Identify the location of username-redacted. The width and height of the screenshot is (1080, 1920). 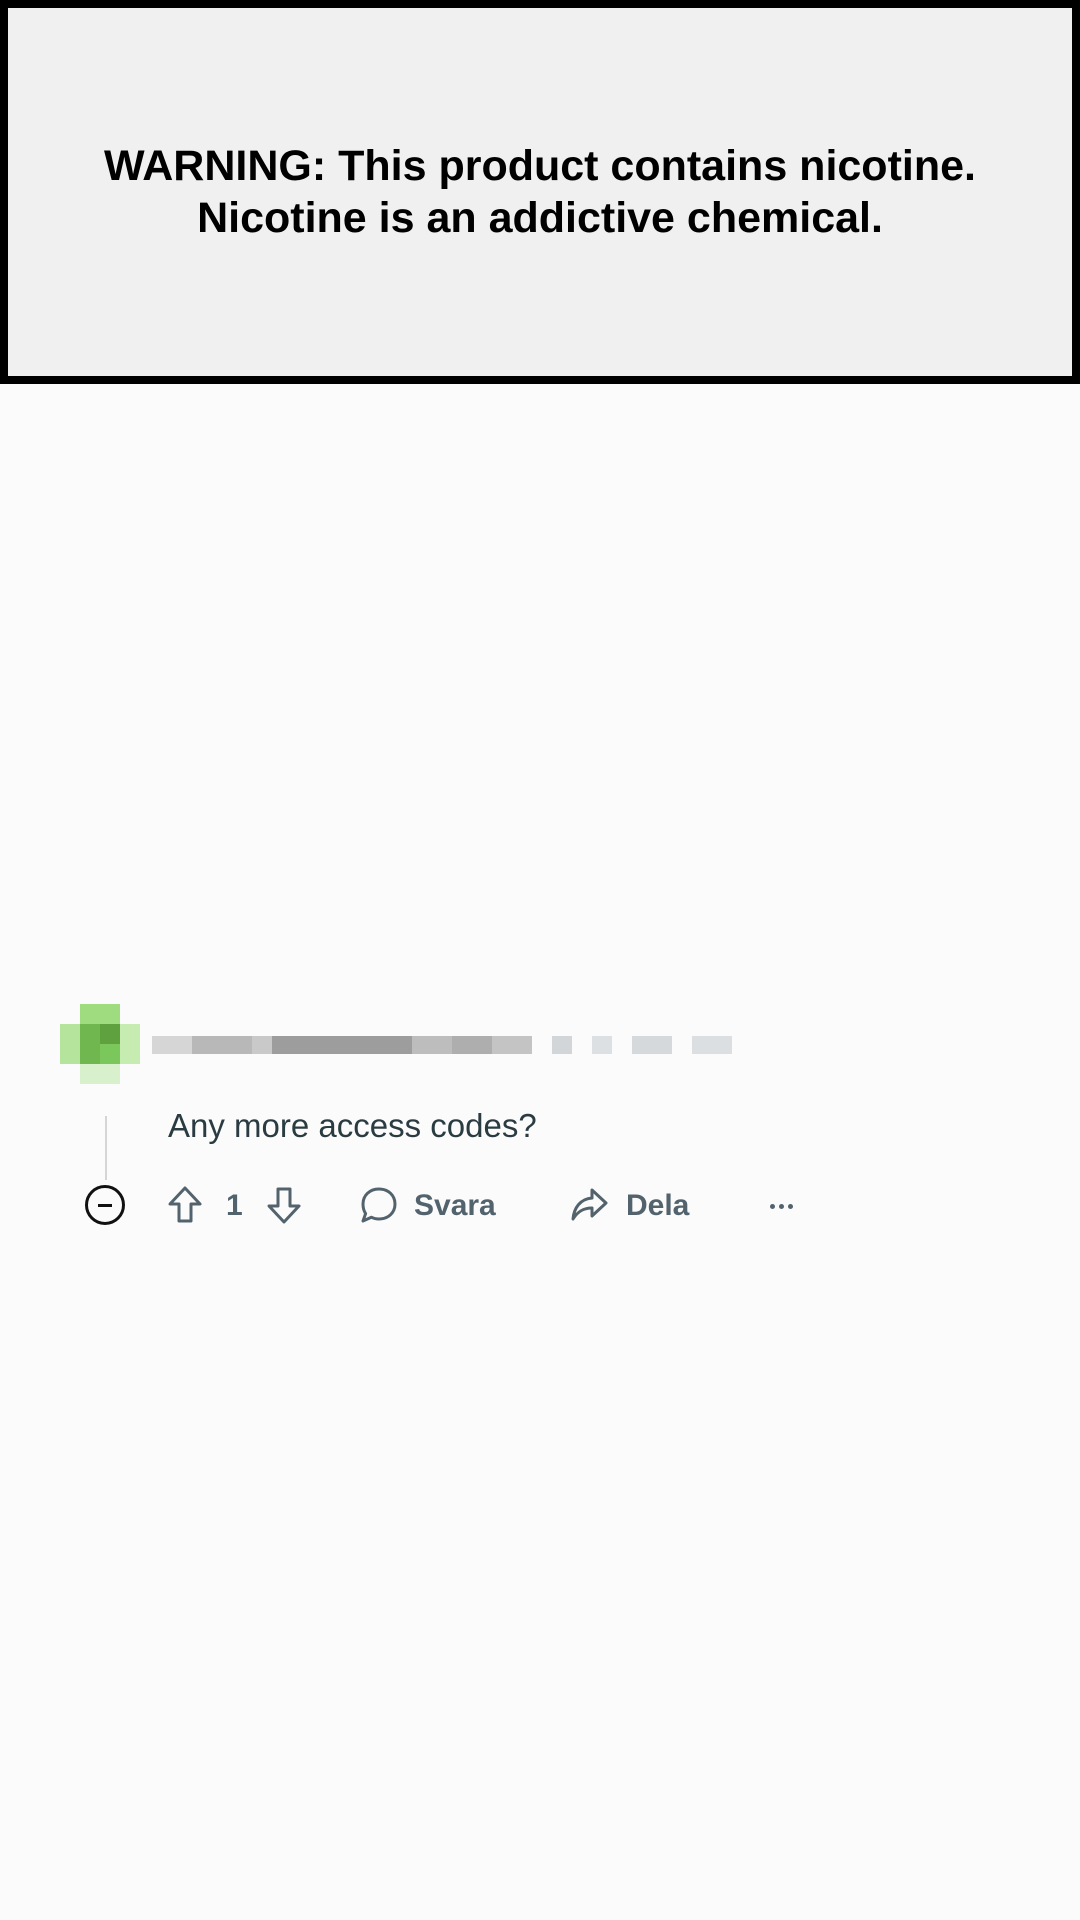
(462, 1045).